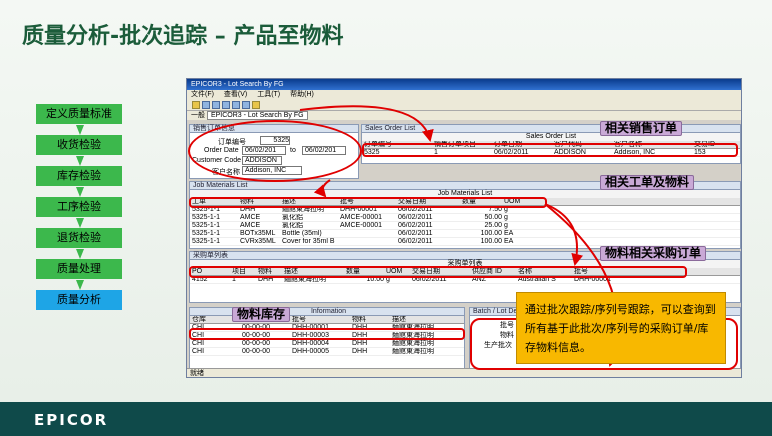 This screenshot has width=772, height=436. What do you see at coordinates (368, 202) in the screenshot?
I see `job-row-highlight` at bounding box center [368, 202].